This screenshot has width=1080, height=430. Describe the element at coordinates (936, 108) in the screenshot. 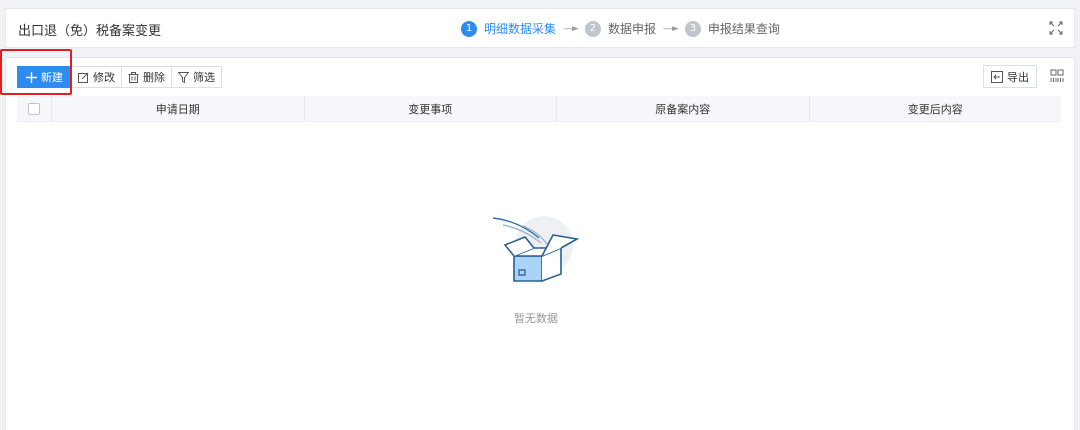

I see `column-header: 变更后内容` at that location.